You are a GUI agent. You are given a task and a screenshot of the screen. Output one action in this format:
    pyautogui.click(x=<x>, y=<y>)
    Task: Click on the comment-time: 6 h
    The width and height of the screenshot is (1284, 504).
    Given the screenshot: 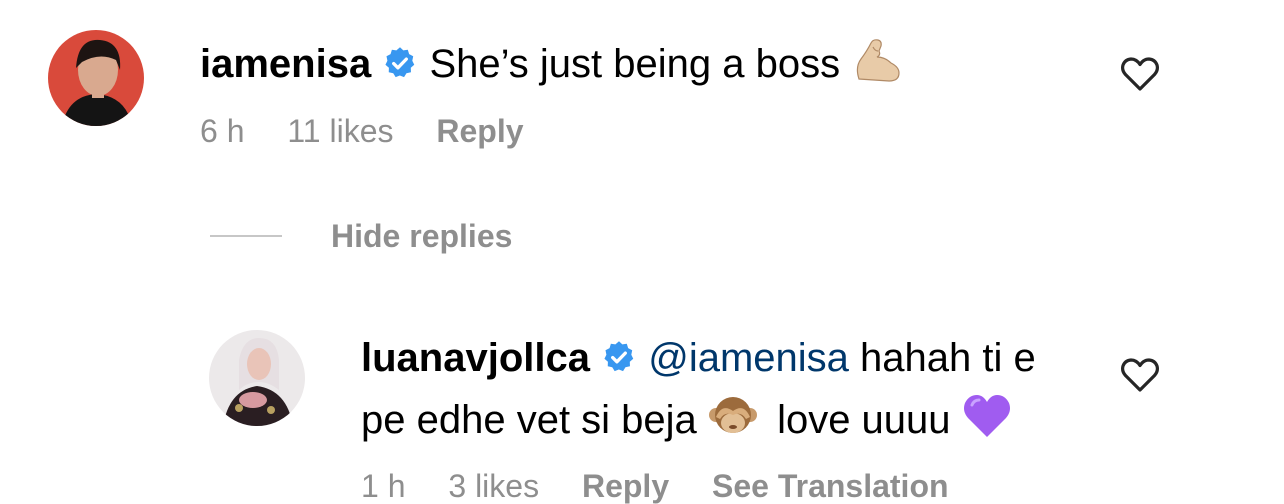 What is the action you would take?
    pyautogui.click(x=222, y=131)
    